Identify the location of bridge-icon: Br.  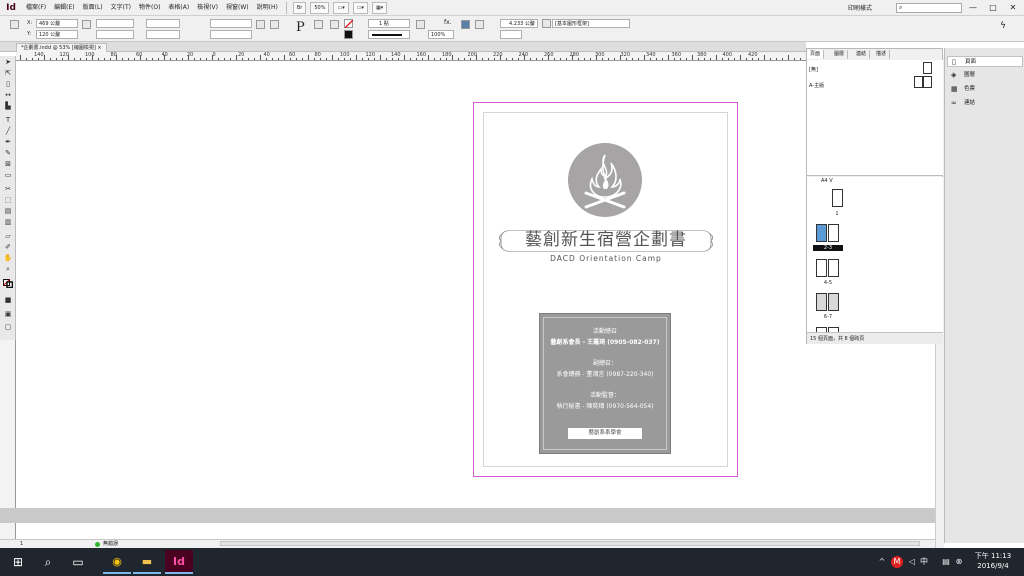
(299, 7).